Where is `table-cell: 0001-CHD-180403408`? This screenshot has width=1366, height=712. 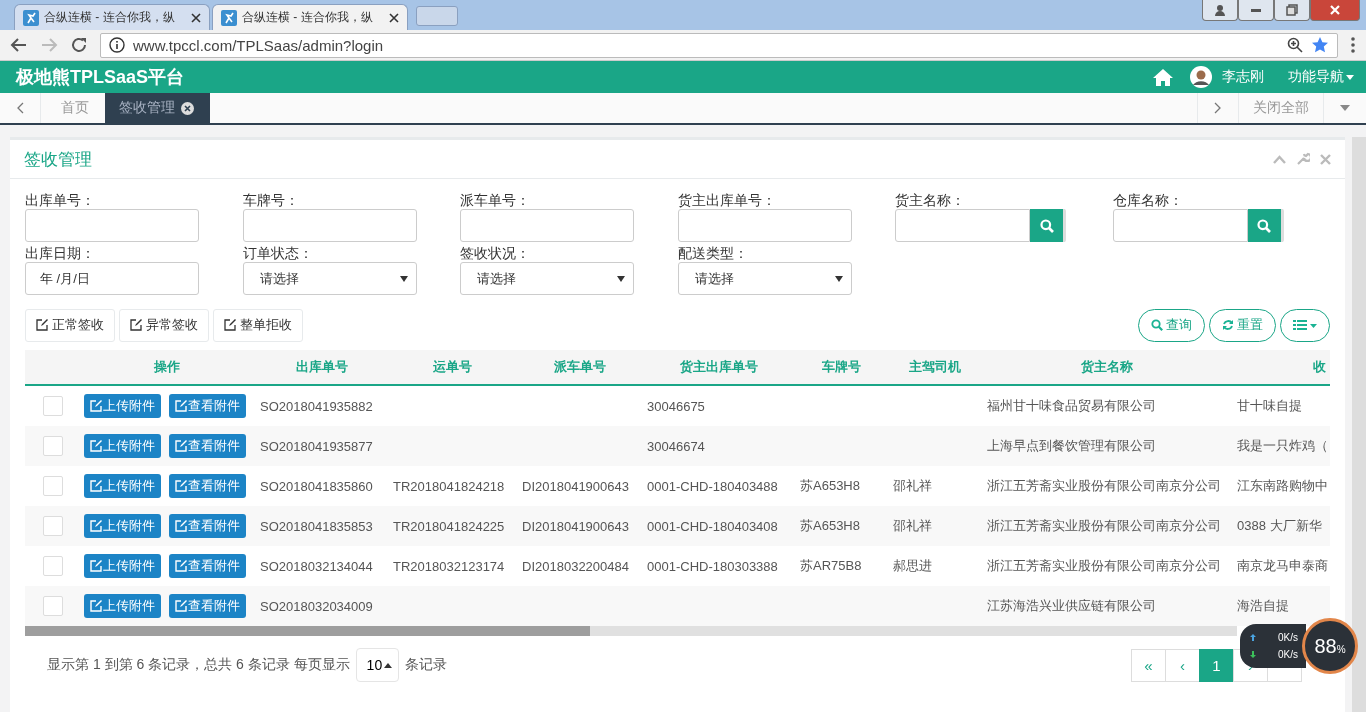
table-cell: 0001-CHD-180403408 is located at coordinates (712, 526).